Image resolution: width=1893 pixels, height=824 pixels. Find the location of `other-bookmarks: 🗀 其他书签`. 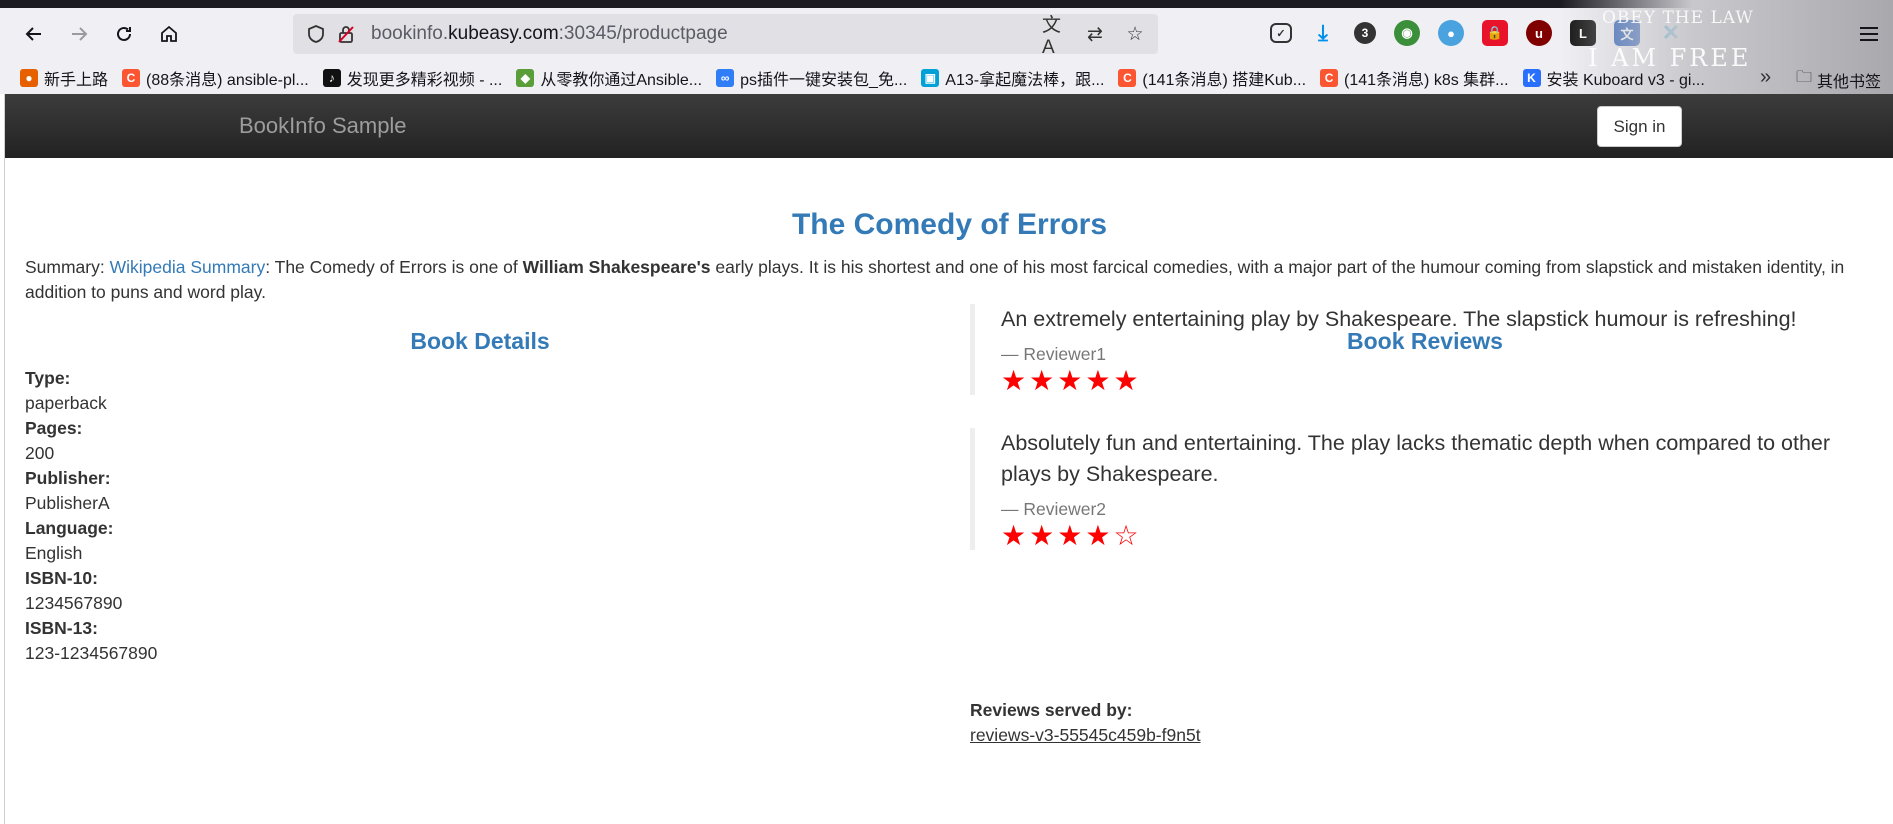

other-bookmarks: 🗀 其他书签 is located at coordinates (1838, 79).